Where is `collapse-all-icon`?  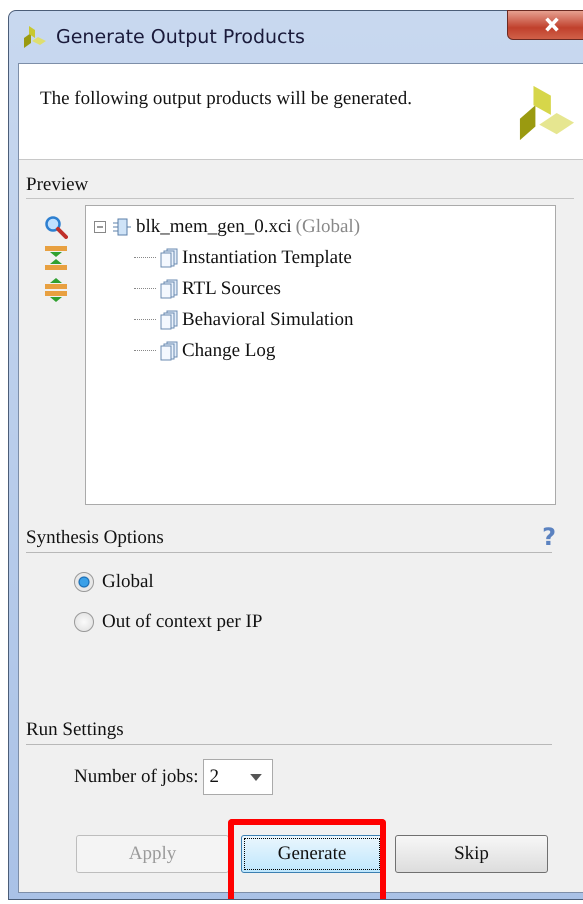
collapse-all-icon is located at coordinates (56, 258).